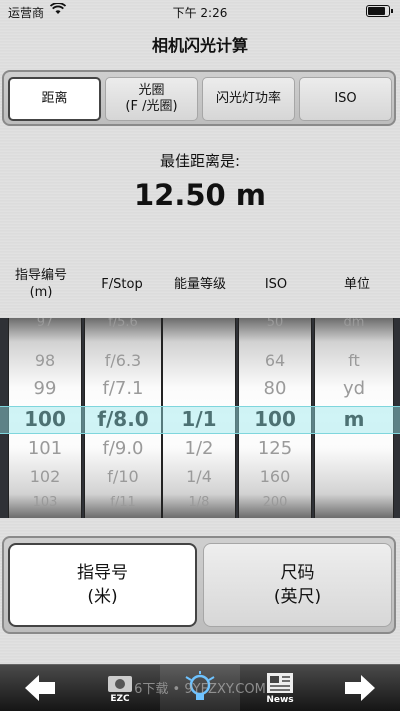 The image size is (400, 711). Describe the element at coordinates (123, 361) in the screenshot. I see `picker-item: f/6.3` at that location.